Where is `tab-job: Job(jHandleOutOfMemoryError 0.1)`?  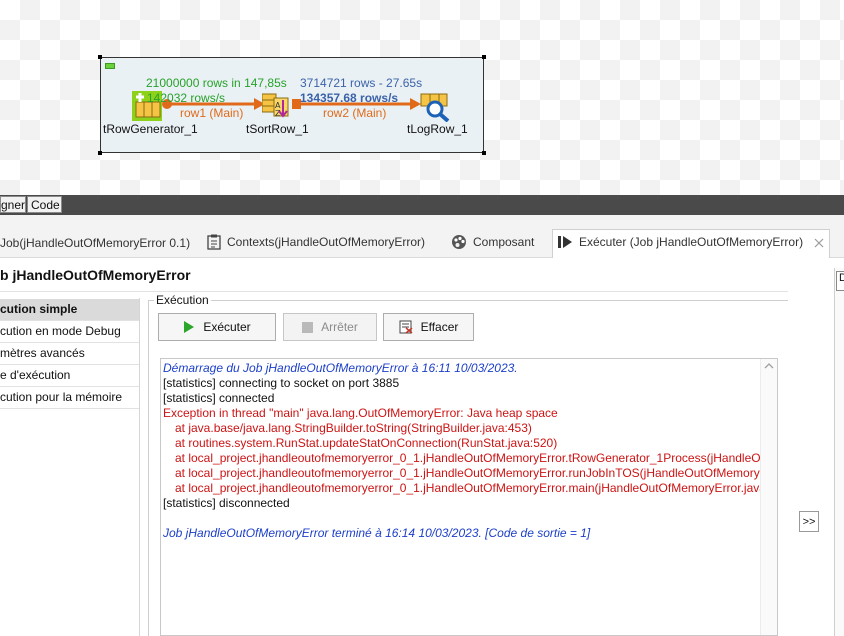
tab-job: Job(jHandleOutOfMemoryError 0.1) is located at coordinates (95, 243).